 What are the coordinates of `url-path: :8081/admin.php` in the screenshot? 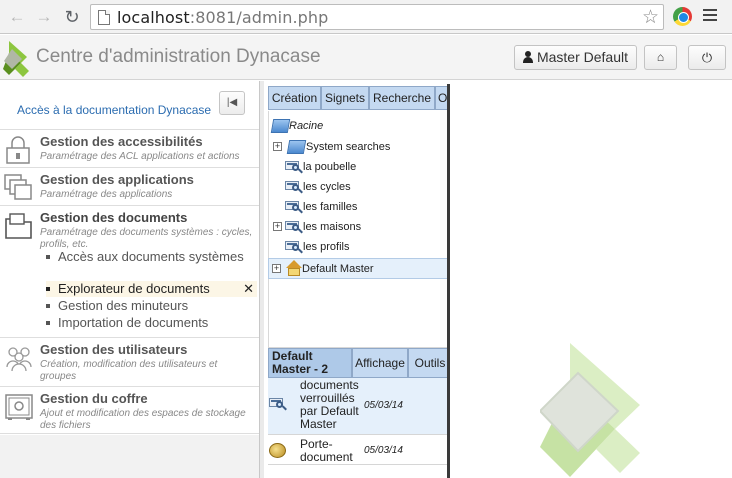 It's located at (259, 17).